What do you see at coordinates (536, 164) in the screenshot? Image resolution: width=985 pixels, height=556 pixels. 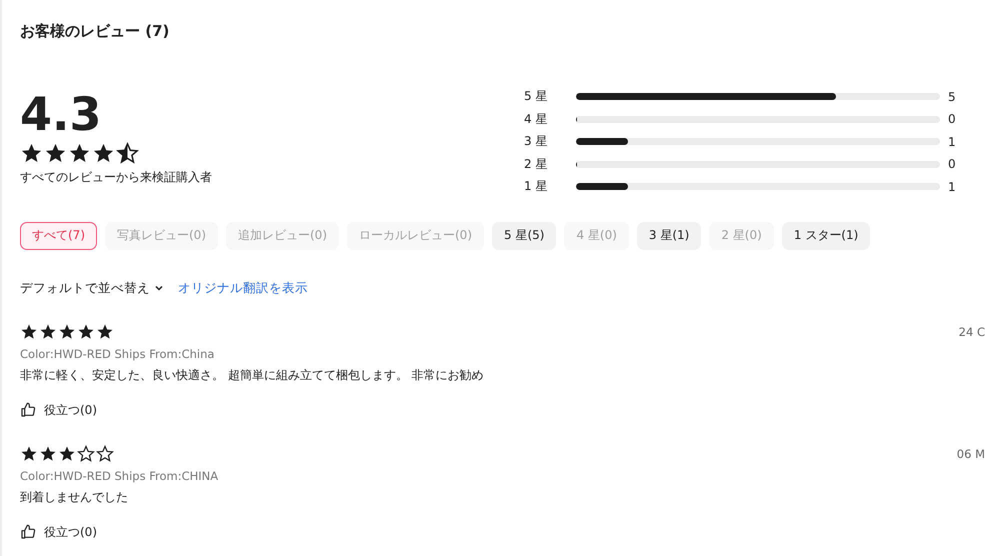 I see `star-label: 2 星` at bounding box center [536, 164].